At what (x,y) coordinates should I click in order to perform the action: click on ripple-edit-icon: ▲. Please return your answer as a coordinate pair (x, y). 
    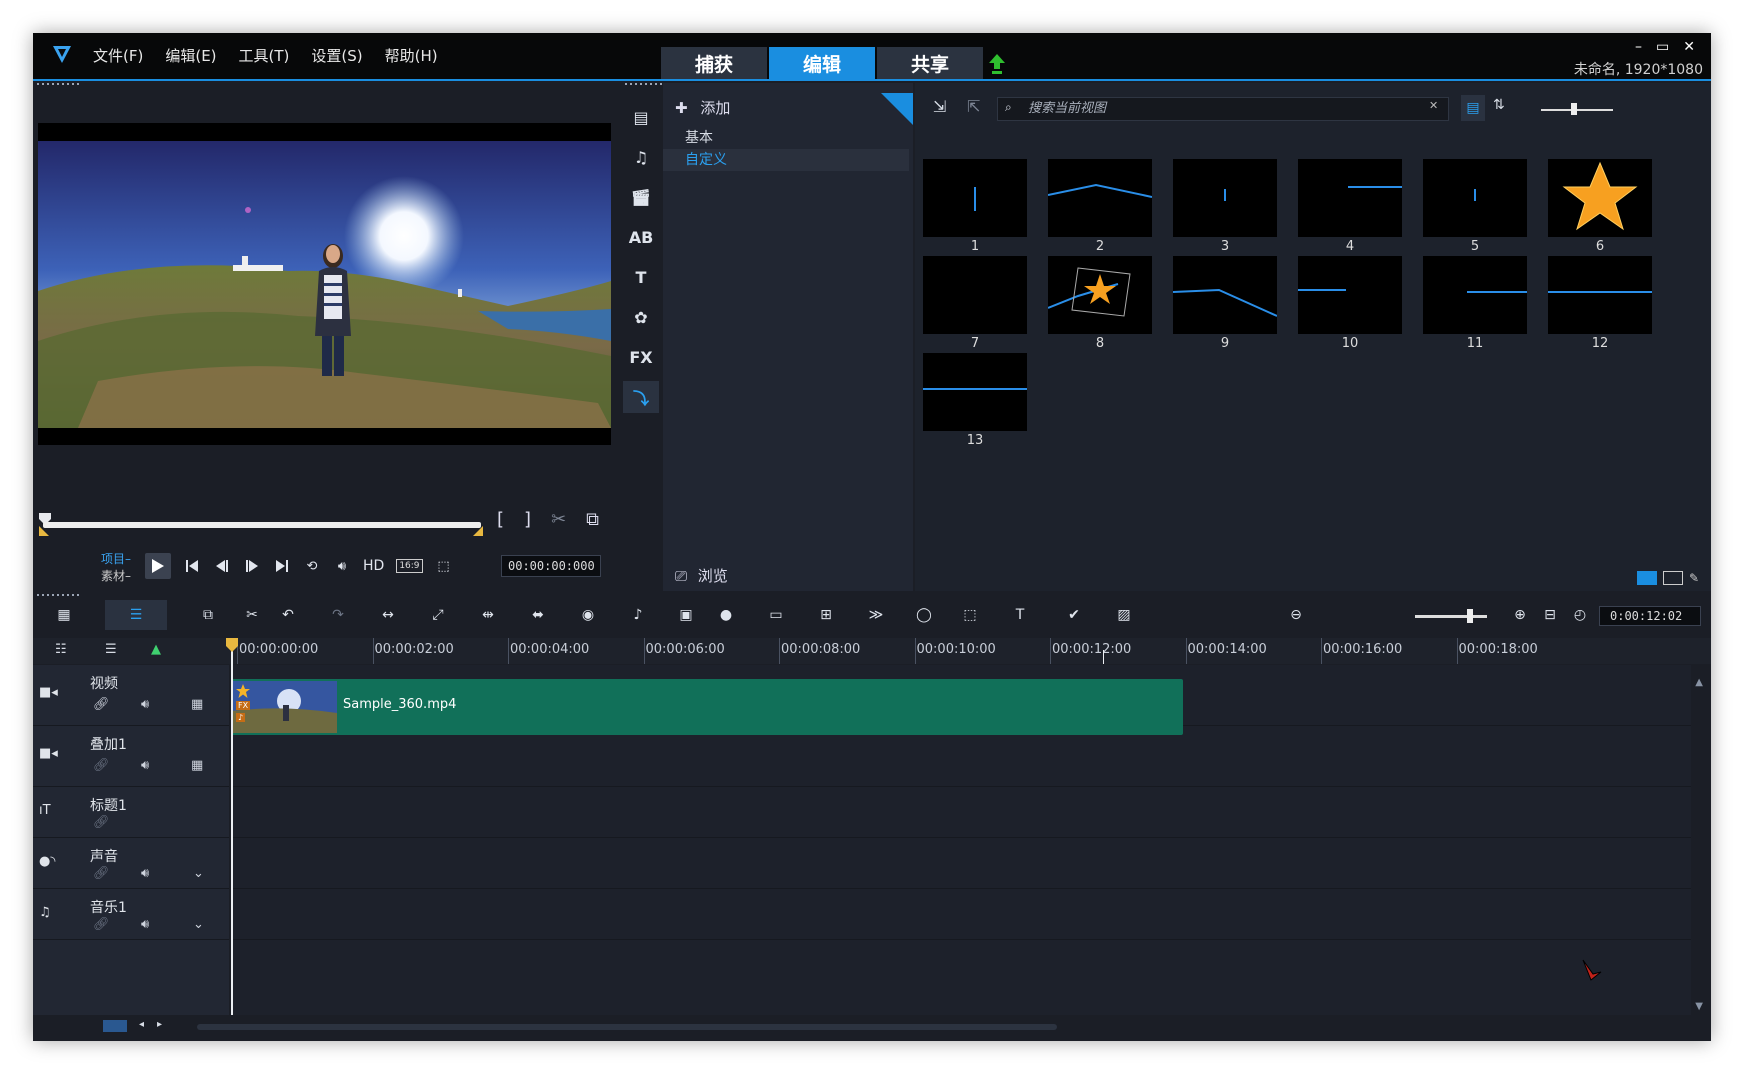
    Looking at the image, I should click on (156, 649).